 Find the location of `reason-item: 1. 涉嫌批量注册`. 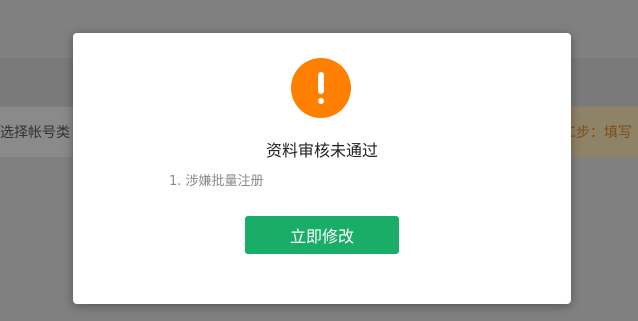

reason-item: 1. 涉嫌批量注册 is located at coordinates (216, 181).